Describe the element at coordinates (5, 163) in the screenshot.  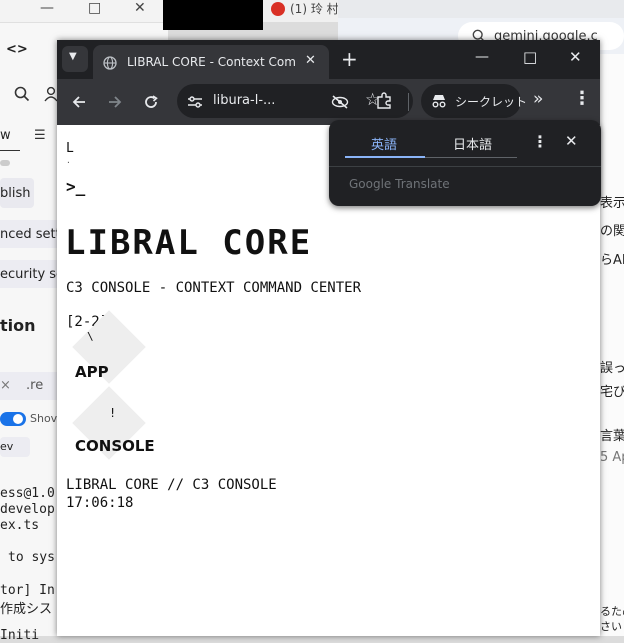
I see `bg-scroll-thumb` at that location.